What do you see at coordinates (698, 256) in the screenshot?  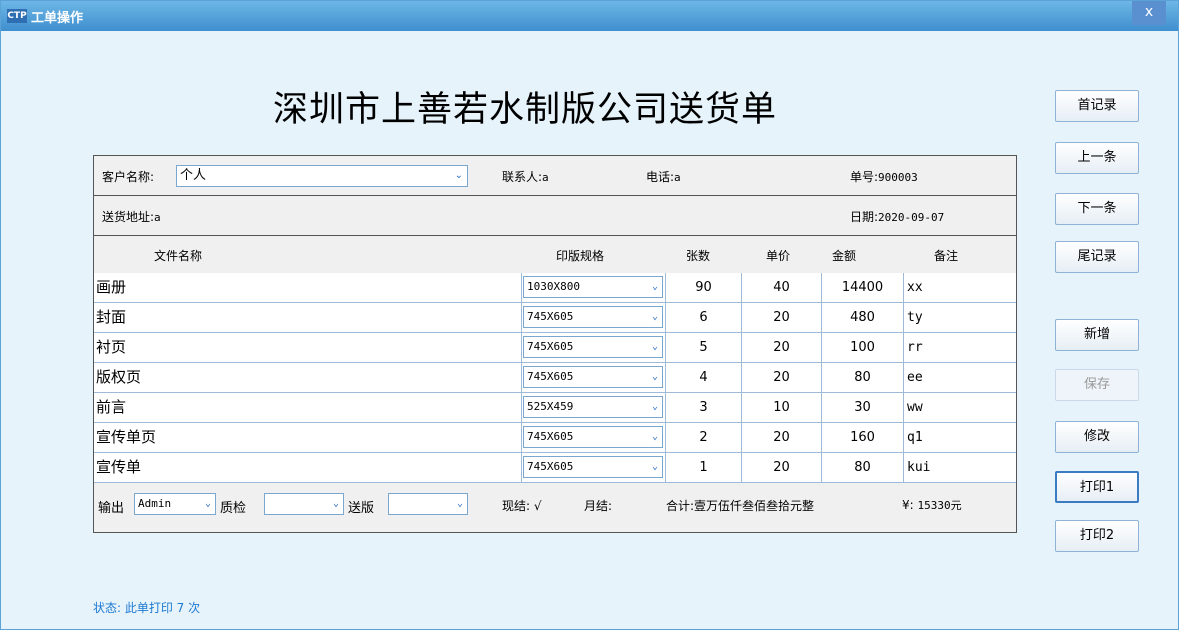 I see `column-header-sheets: 张数` at bounding box center [698, 256].